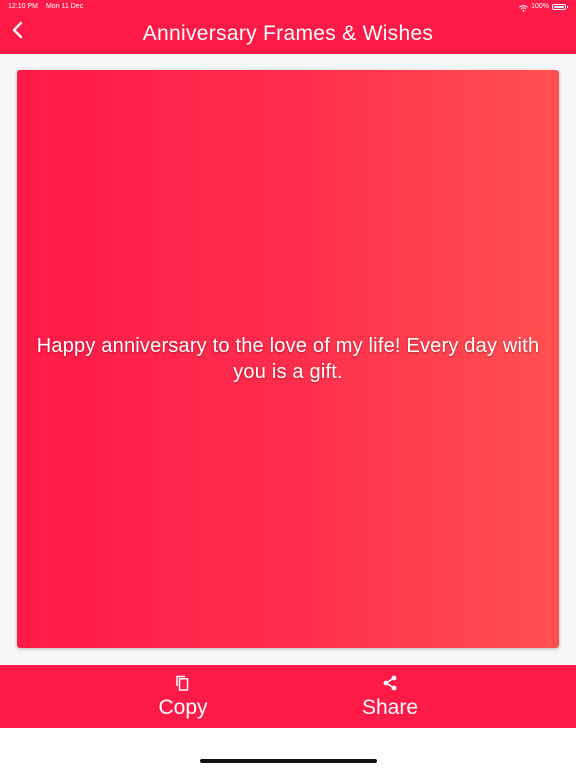  I want to click on status-left: 12:10 PM Mon 11 Dec, so click(45, 7).